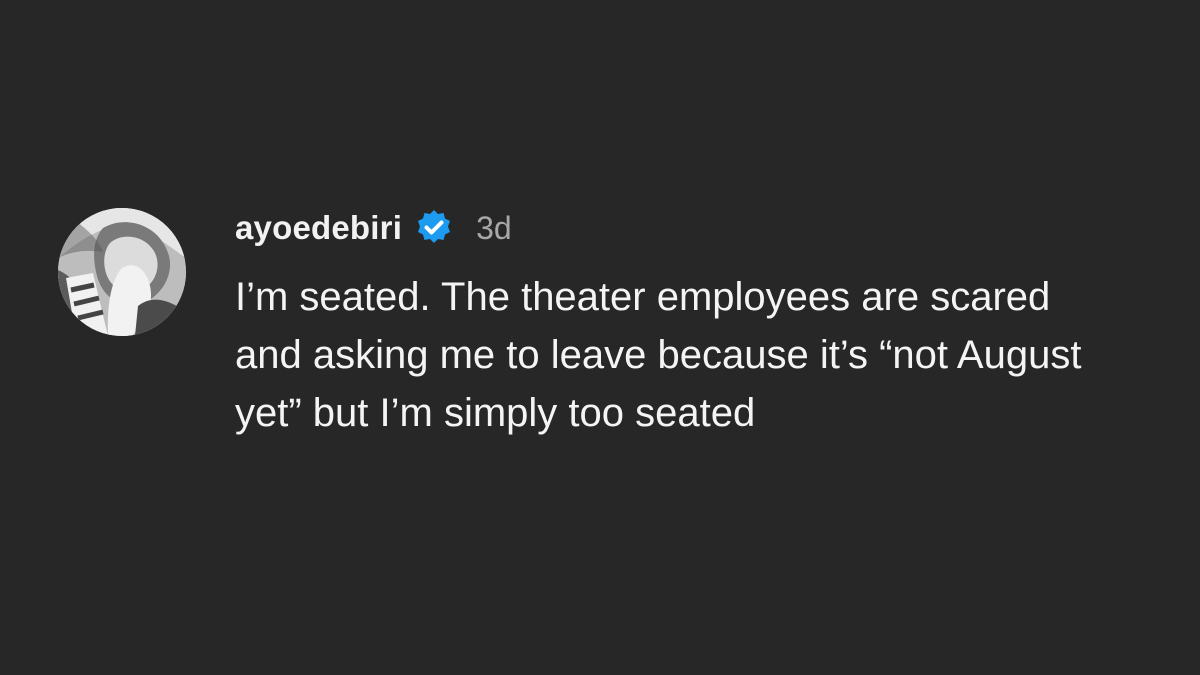  I want to click on profile-photo-icon, so click(122, 272).